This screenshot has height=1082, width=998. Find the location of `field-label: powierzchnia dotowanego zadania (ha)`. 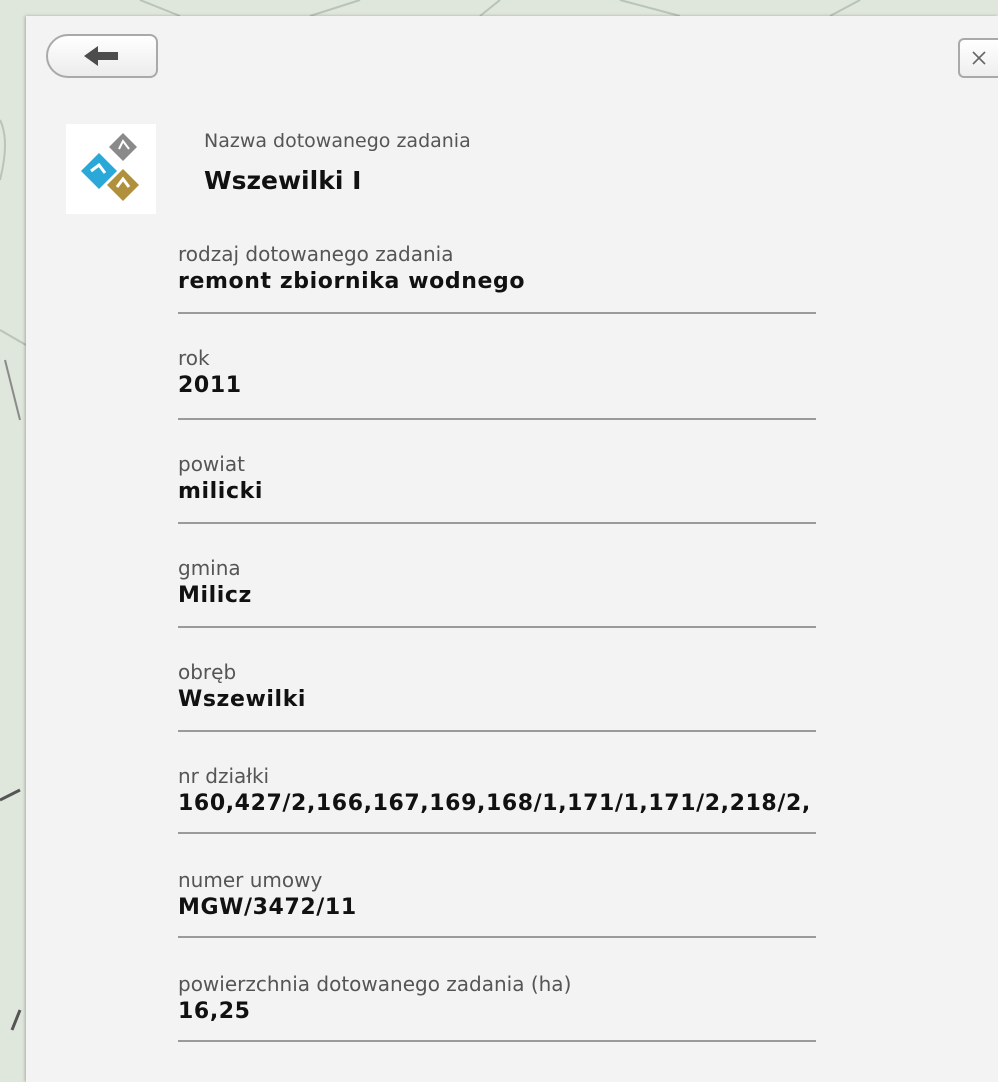

field-label: powierzchnia dotowanego zadania (ha) is located at coordinates (375, 984).